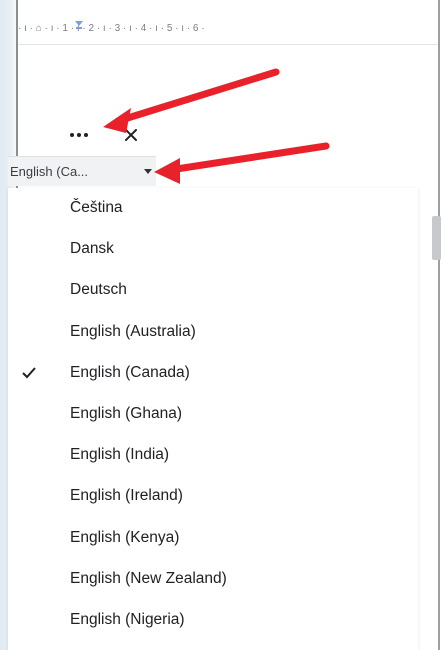  I want to click on language-option-label: English (New Zealand), so click(148, 578).